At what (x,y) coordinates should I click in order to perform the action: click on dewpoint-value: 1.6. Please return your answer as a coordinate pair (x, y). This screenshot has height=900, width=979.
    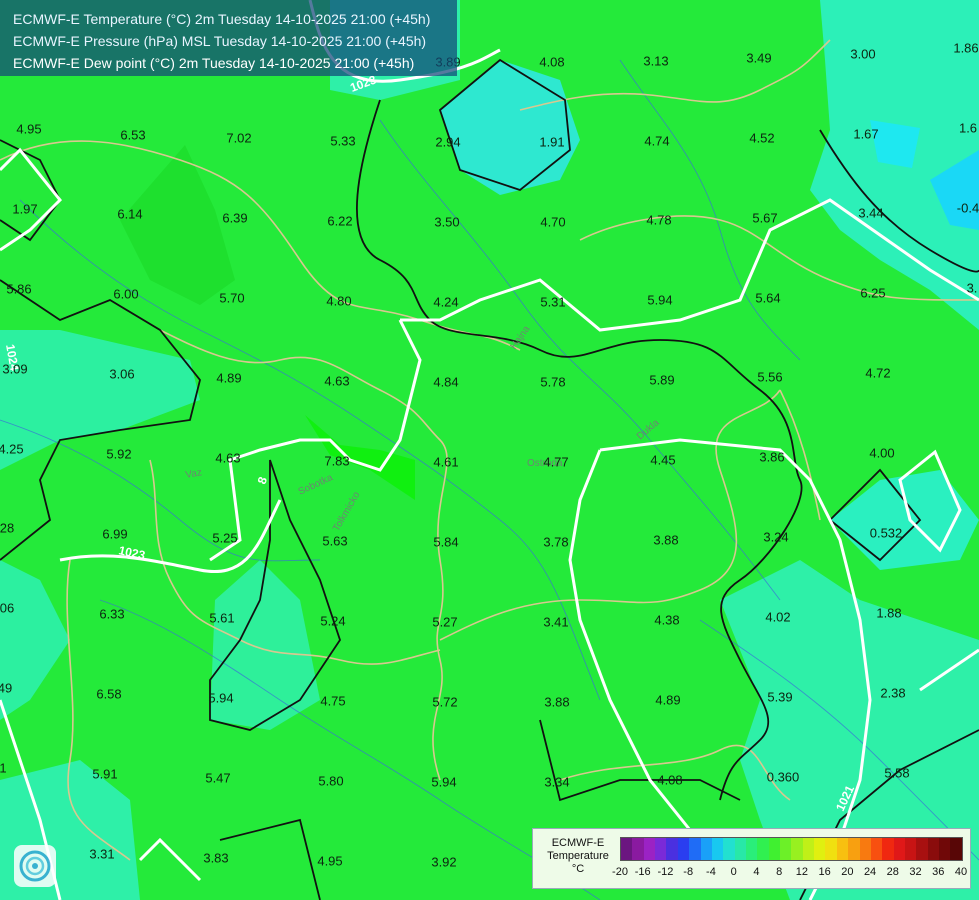
    Looking at the image, I should click on (968, 128).